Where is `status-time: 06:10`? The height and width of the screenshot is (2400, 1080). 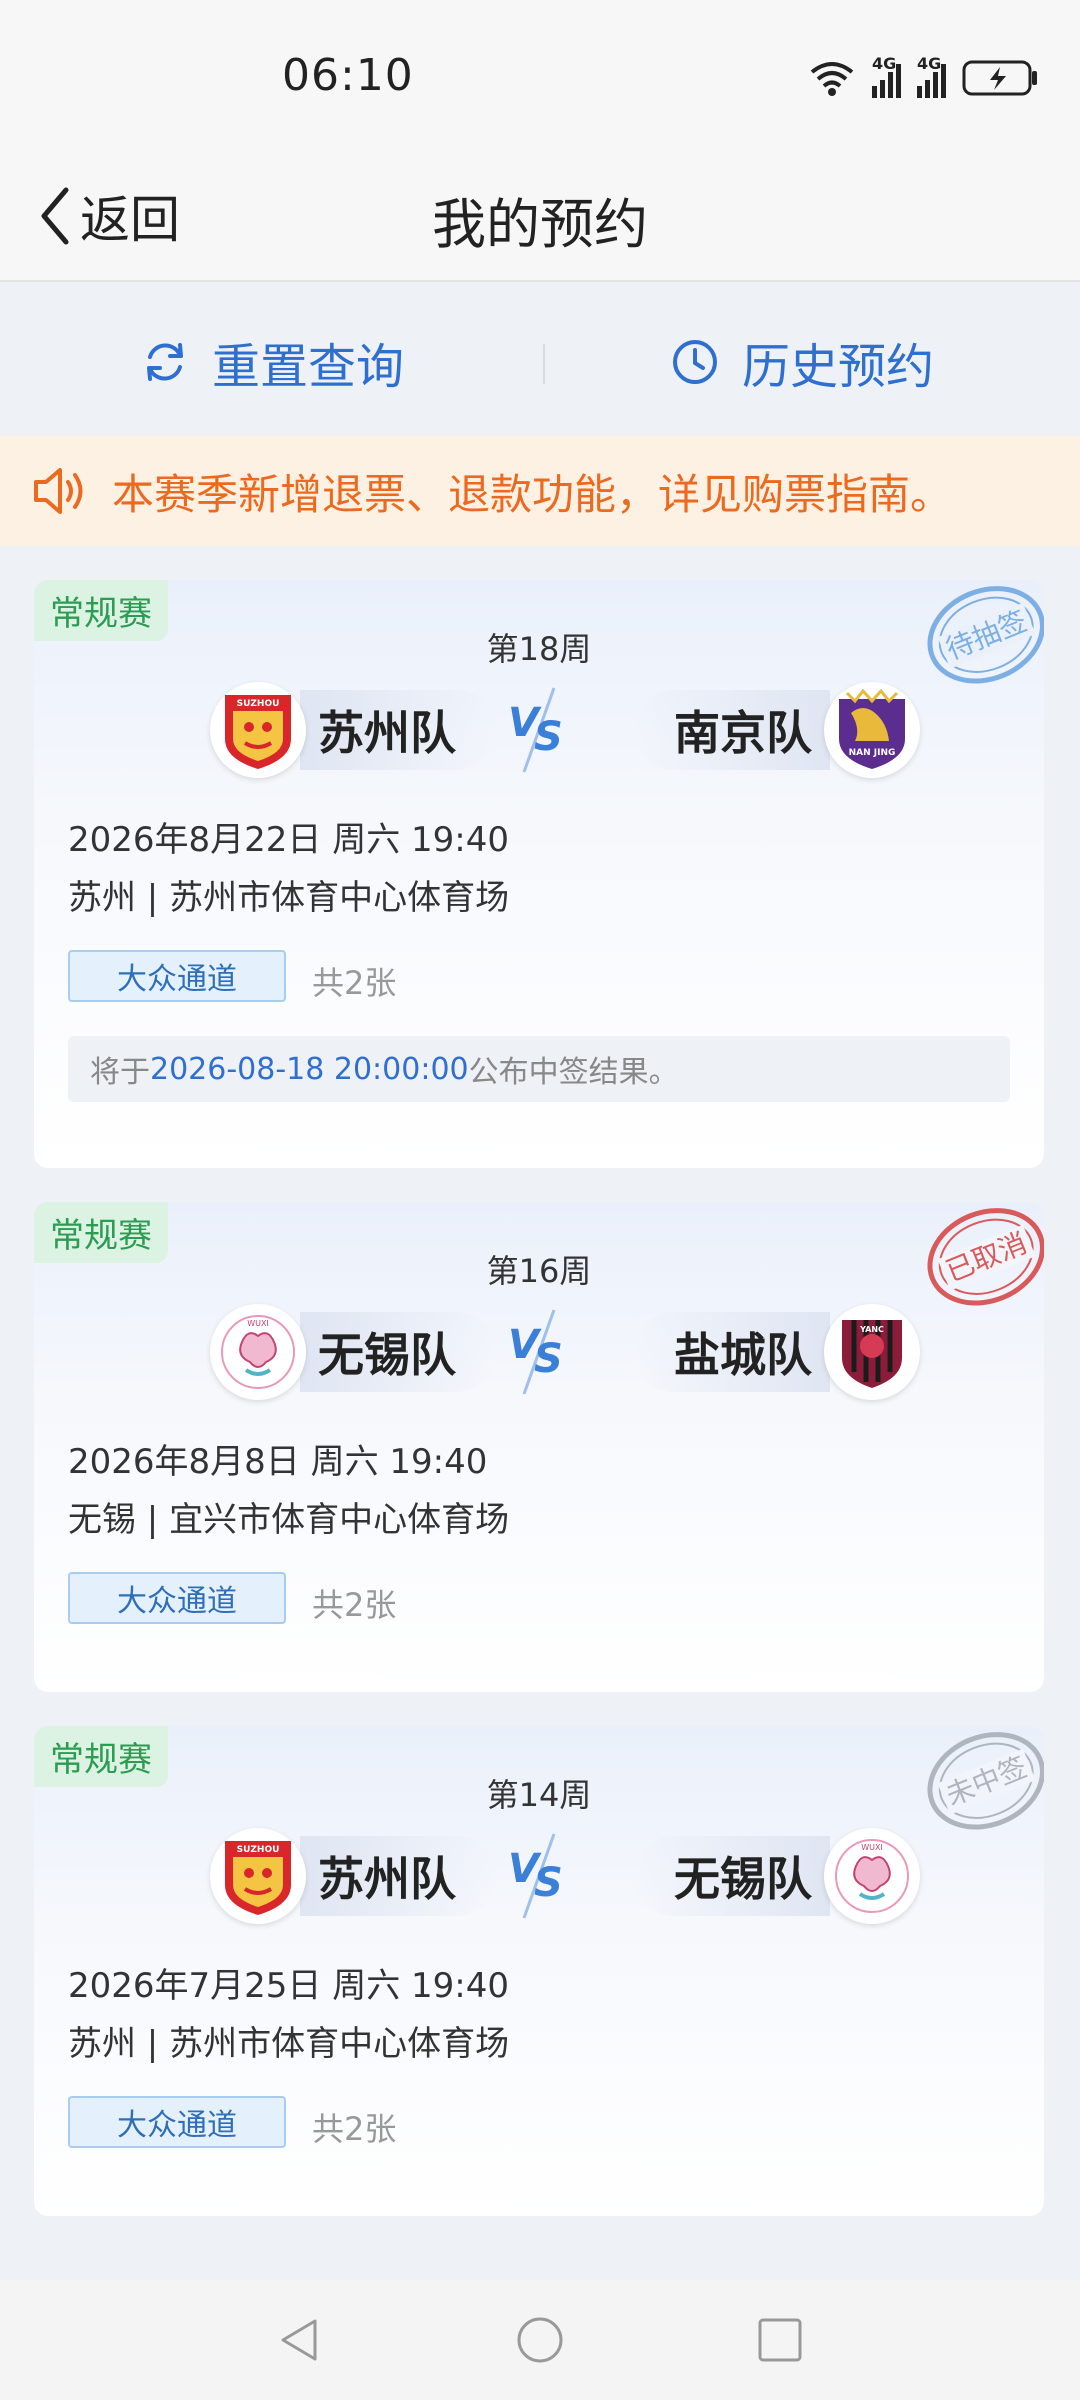
status-time: 06:10 is located at coordinates (348, 75).